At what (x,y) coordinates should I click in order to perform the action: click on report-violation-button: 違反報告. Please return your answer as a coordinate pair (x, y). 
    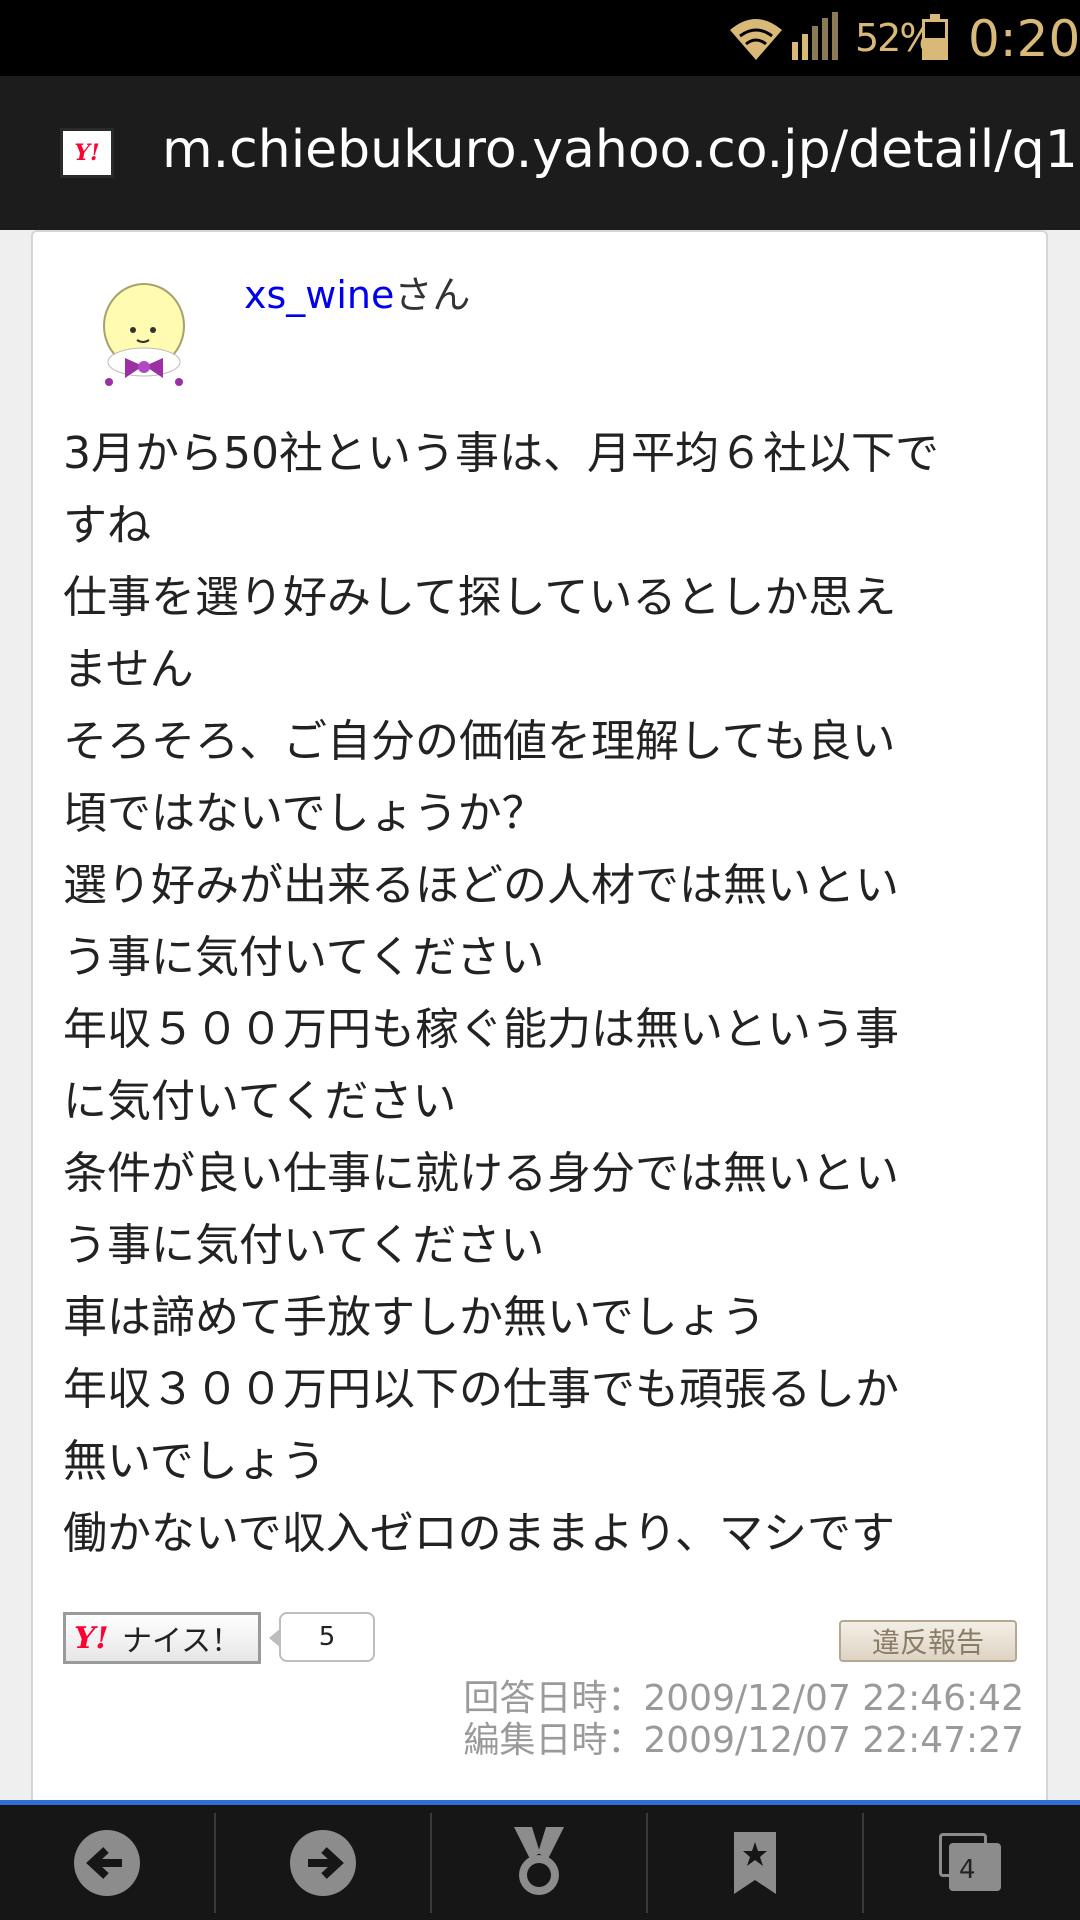
    Looking at the image, I should click on (928, 1641).